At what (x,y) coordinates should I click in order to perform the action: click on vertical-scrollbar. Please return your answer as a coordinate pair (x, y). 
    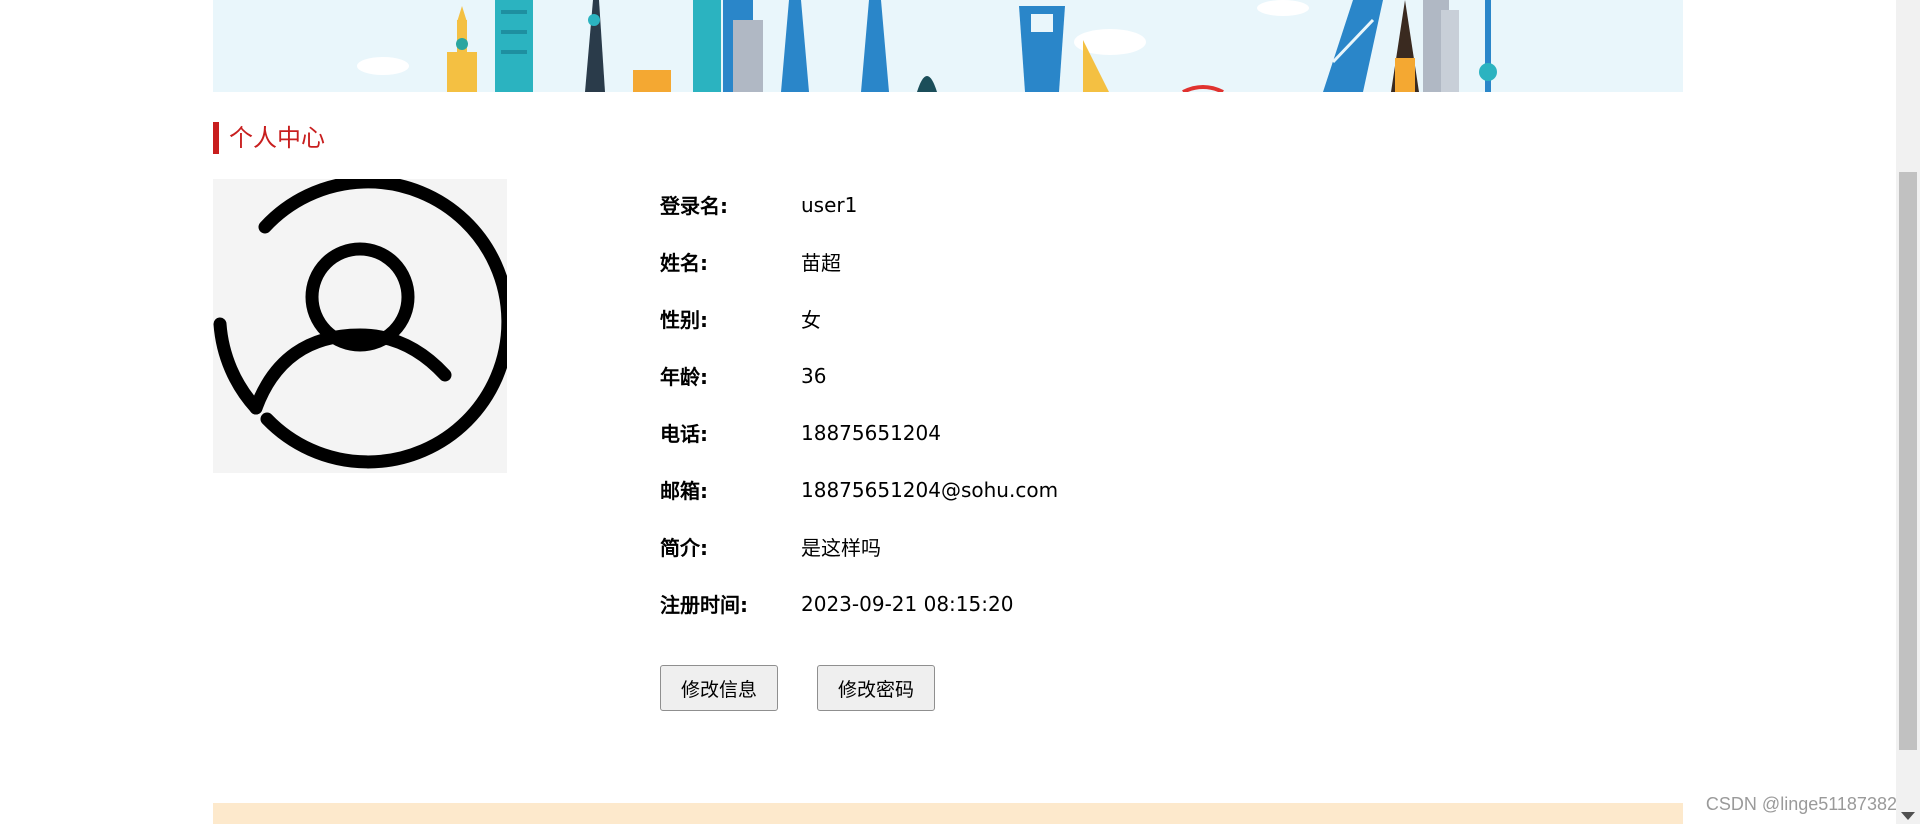
    Looking at the image, I should click on (1908, 412).